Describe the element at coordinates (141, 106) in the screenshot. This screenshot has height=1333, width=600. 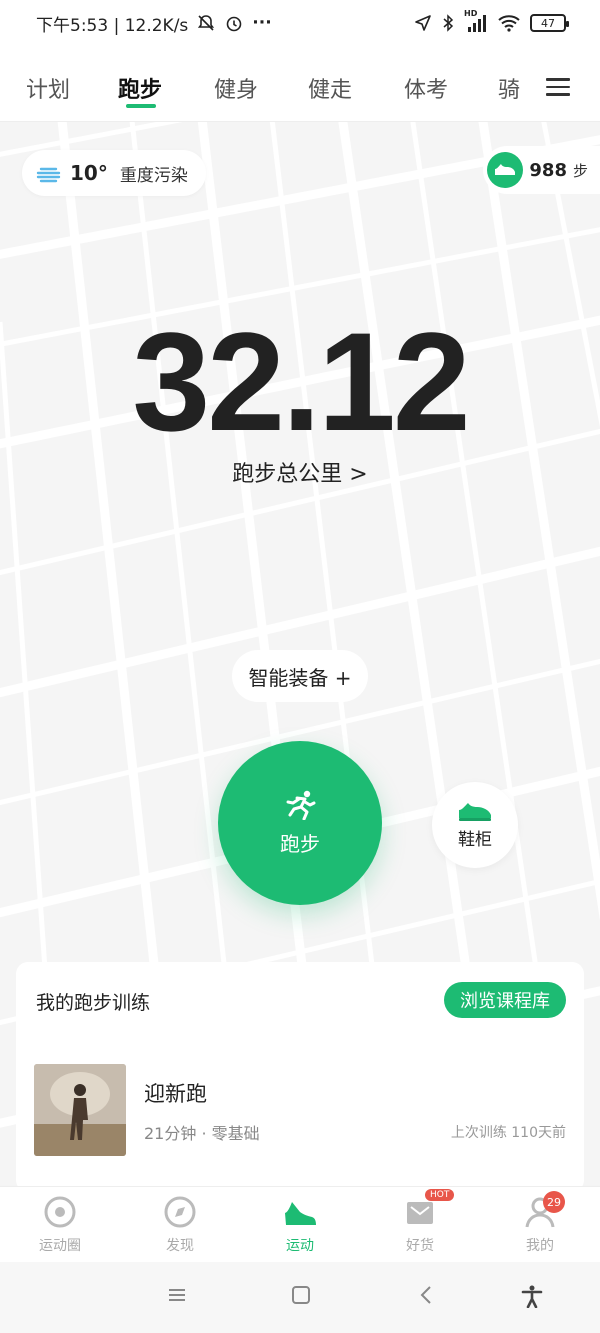
I see `active-tab-indicator` at that location.